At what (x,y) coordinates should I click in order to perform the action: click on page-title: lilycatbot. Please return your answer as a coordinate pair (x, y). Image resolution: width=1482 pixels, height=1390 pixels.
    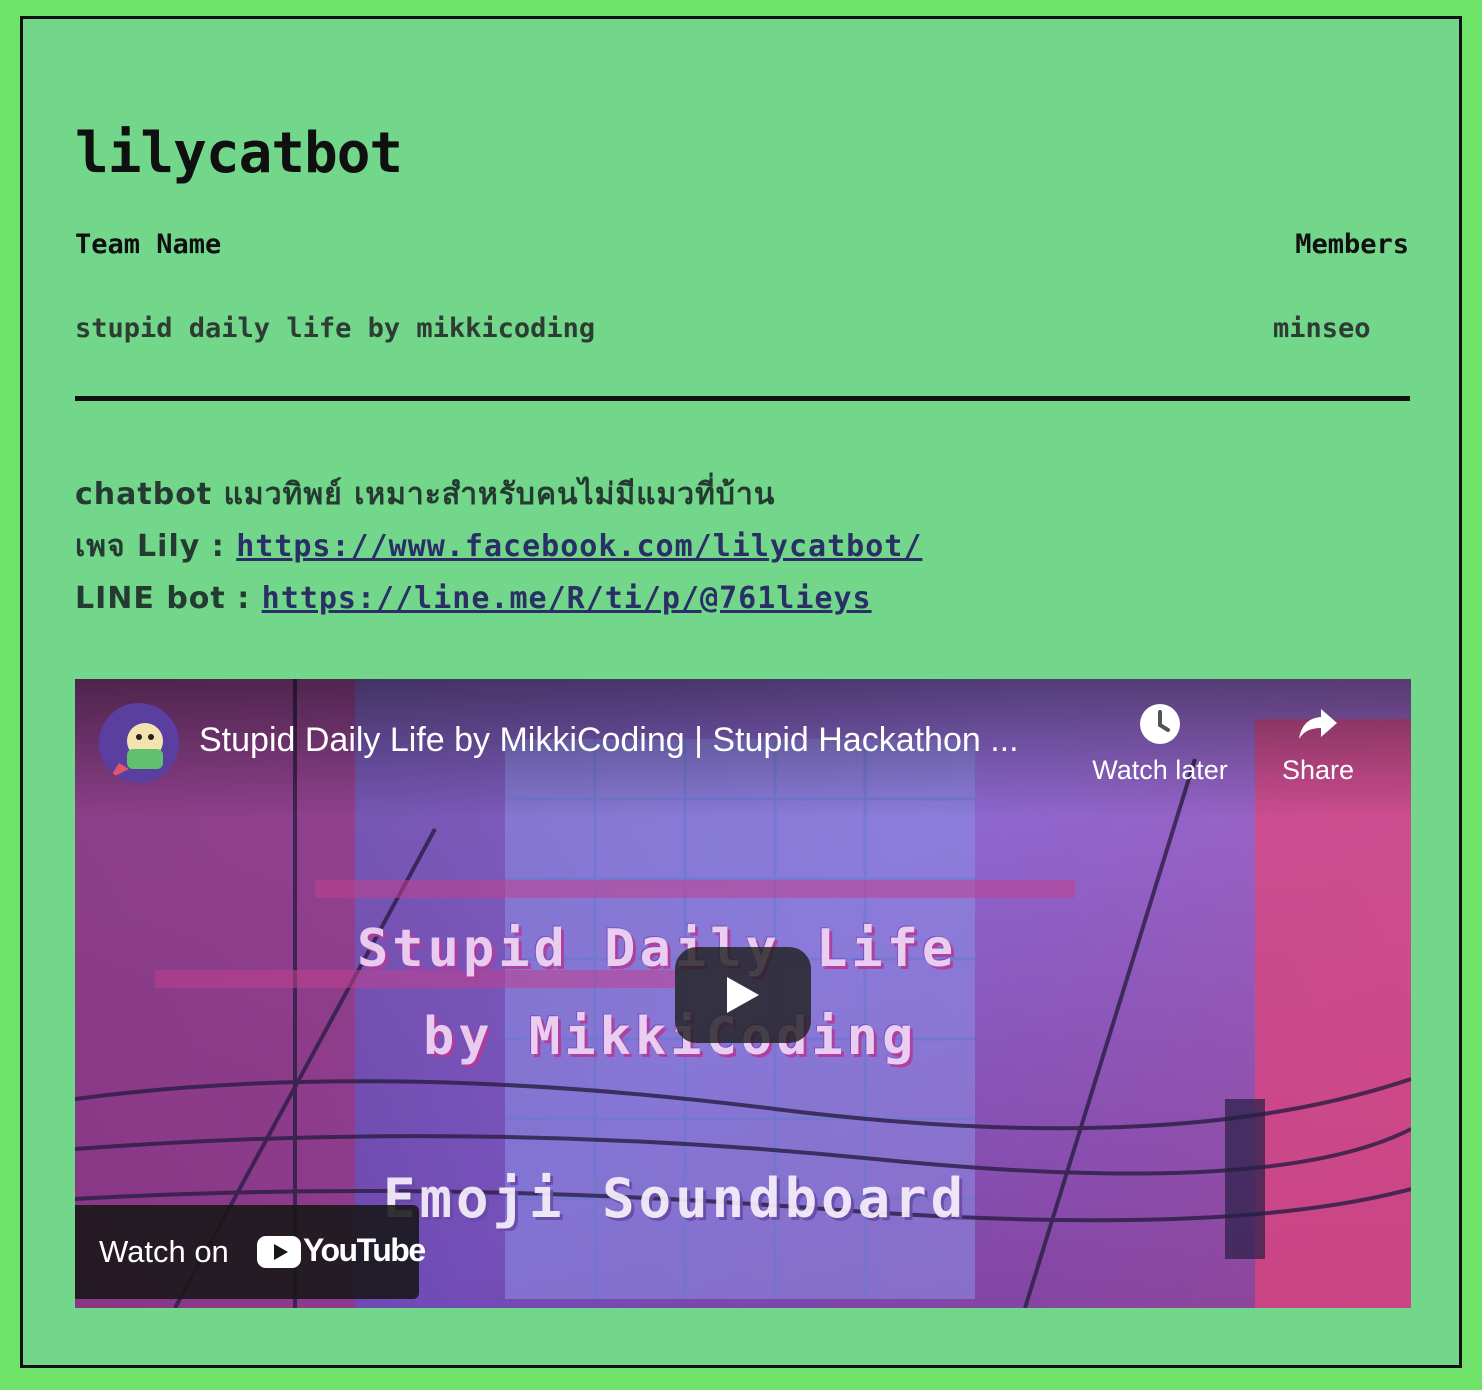
    Looking at the image, I should click on (239, 153).